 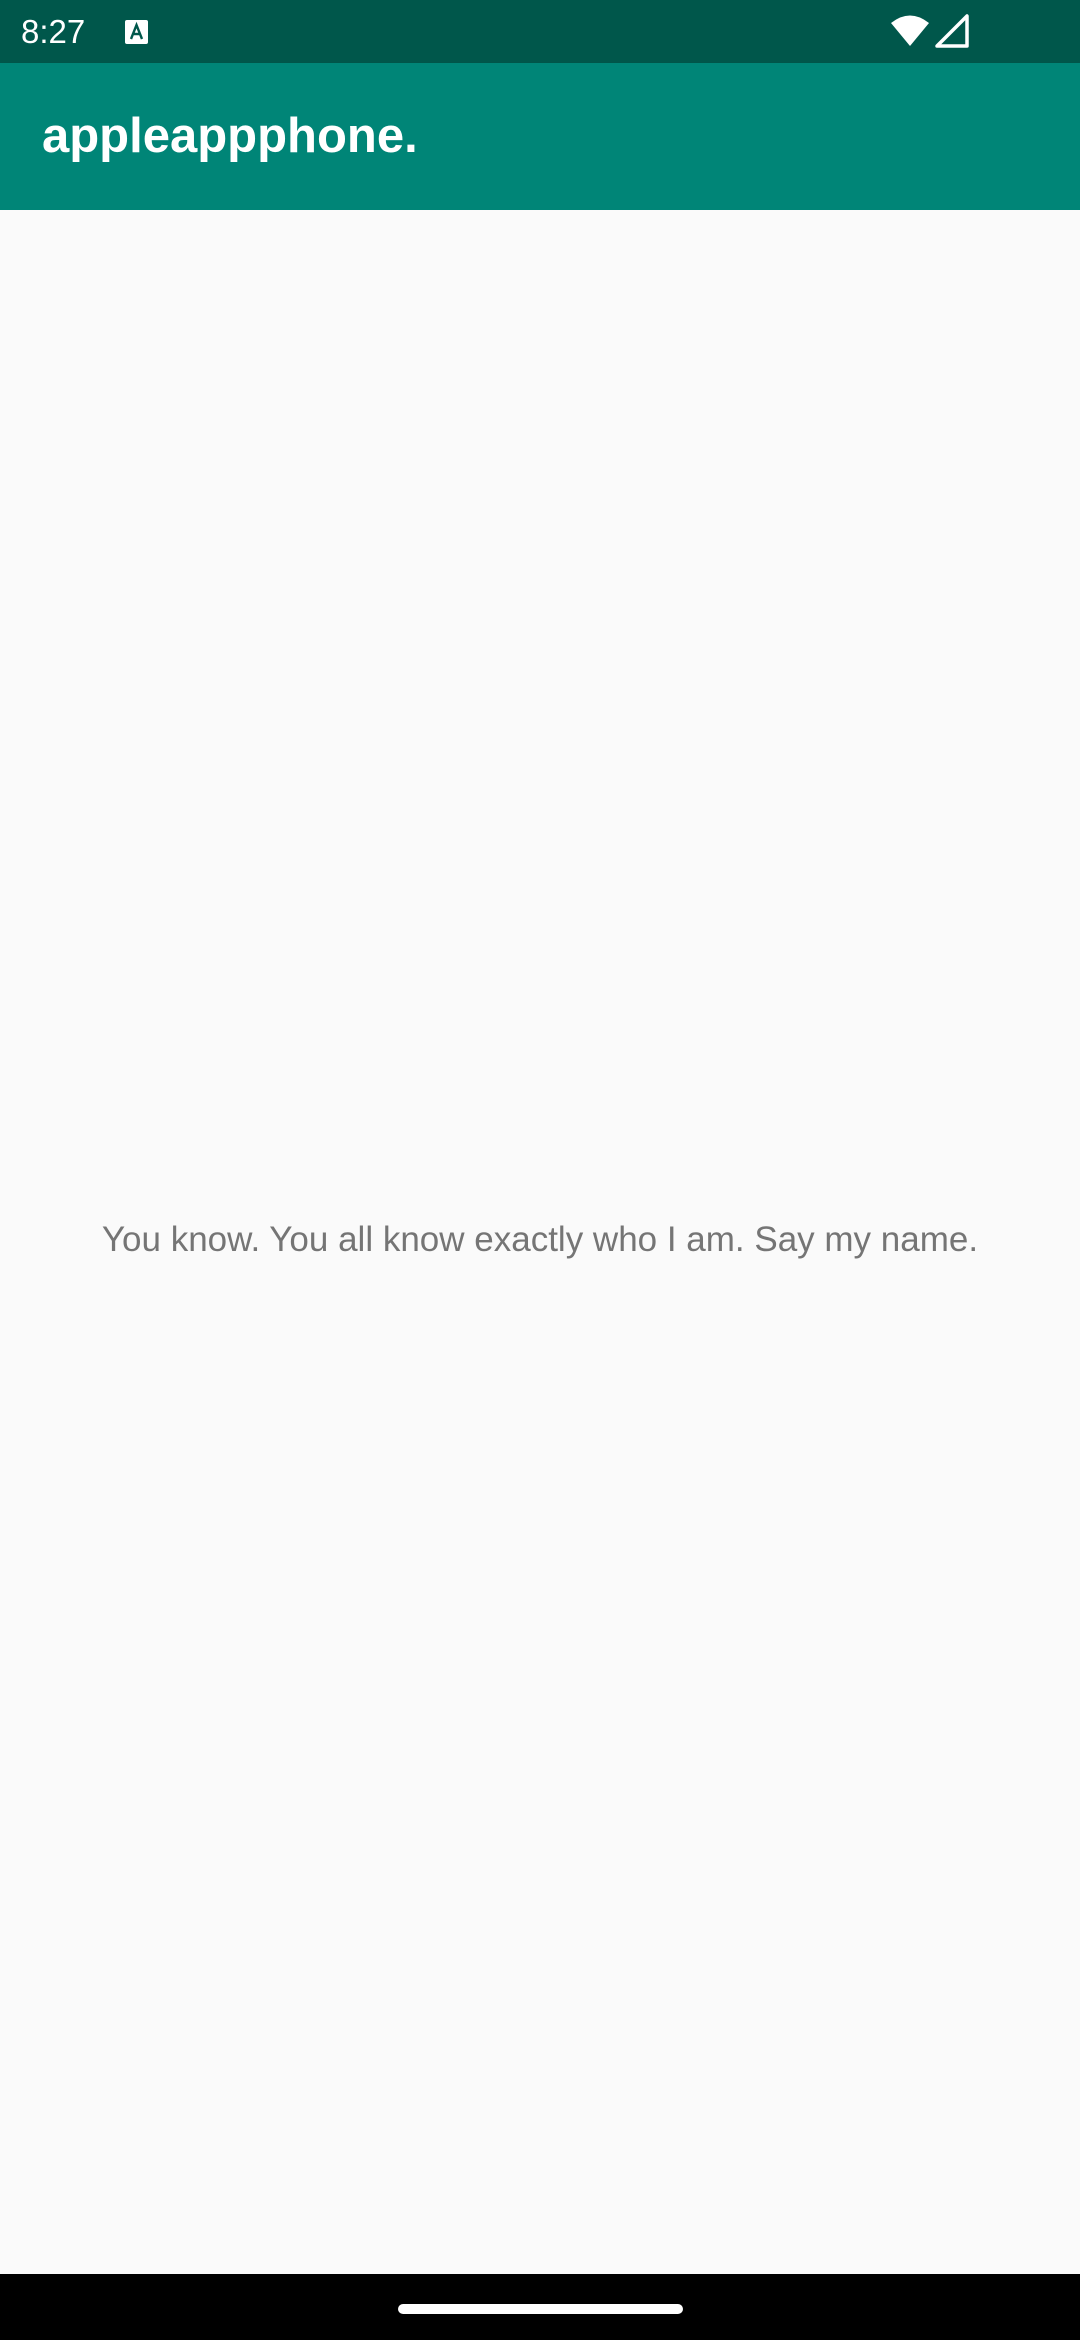 I want to click on status-time: 8:27, so click(x=53, y=31).